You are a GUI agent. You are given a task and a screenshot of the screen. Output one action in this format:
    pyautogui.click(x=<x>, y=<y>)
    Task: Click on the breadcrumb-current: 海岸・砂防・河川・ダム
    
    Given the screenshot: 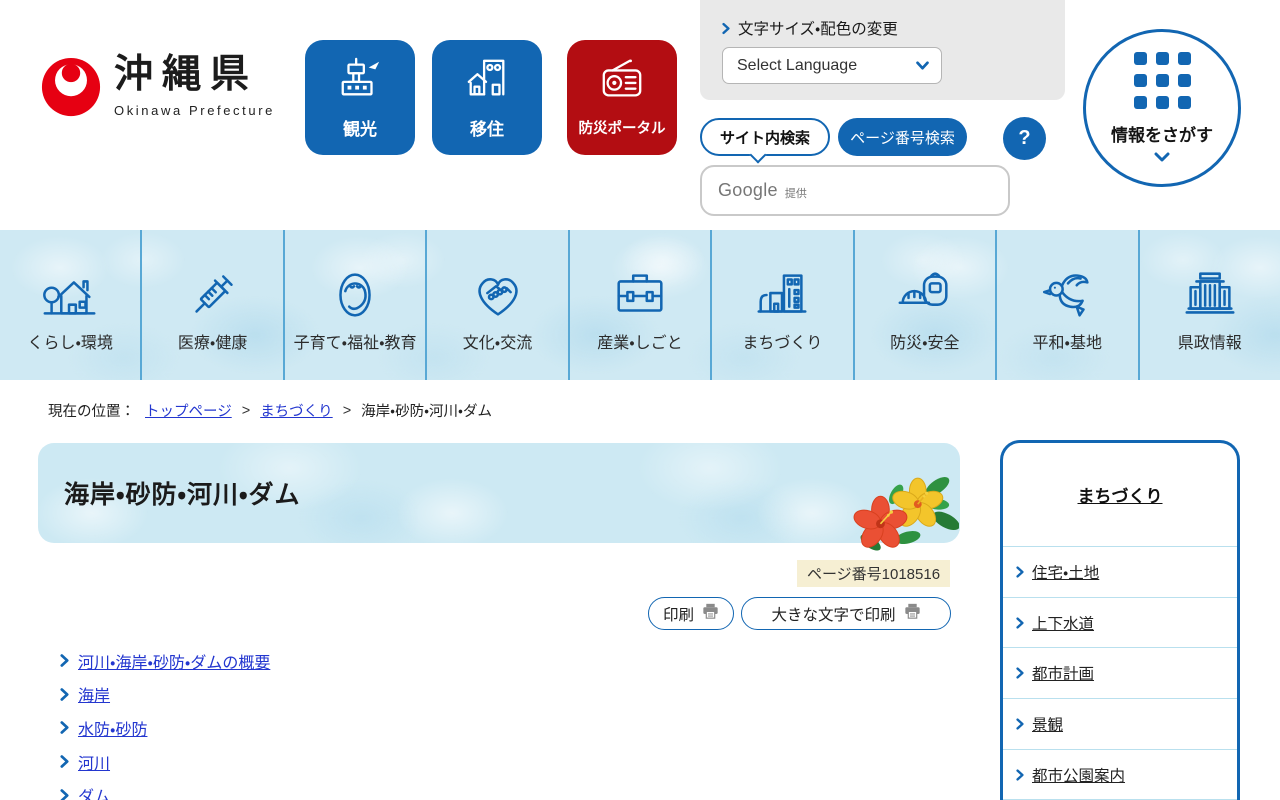 What is the action you would take?
    pyautogui.click(x=426, y=412)
    